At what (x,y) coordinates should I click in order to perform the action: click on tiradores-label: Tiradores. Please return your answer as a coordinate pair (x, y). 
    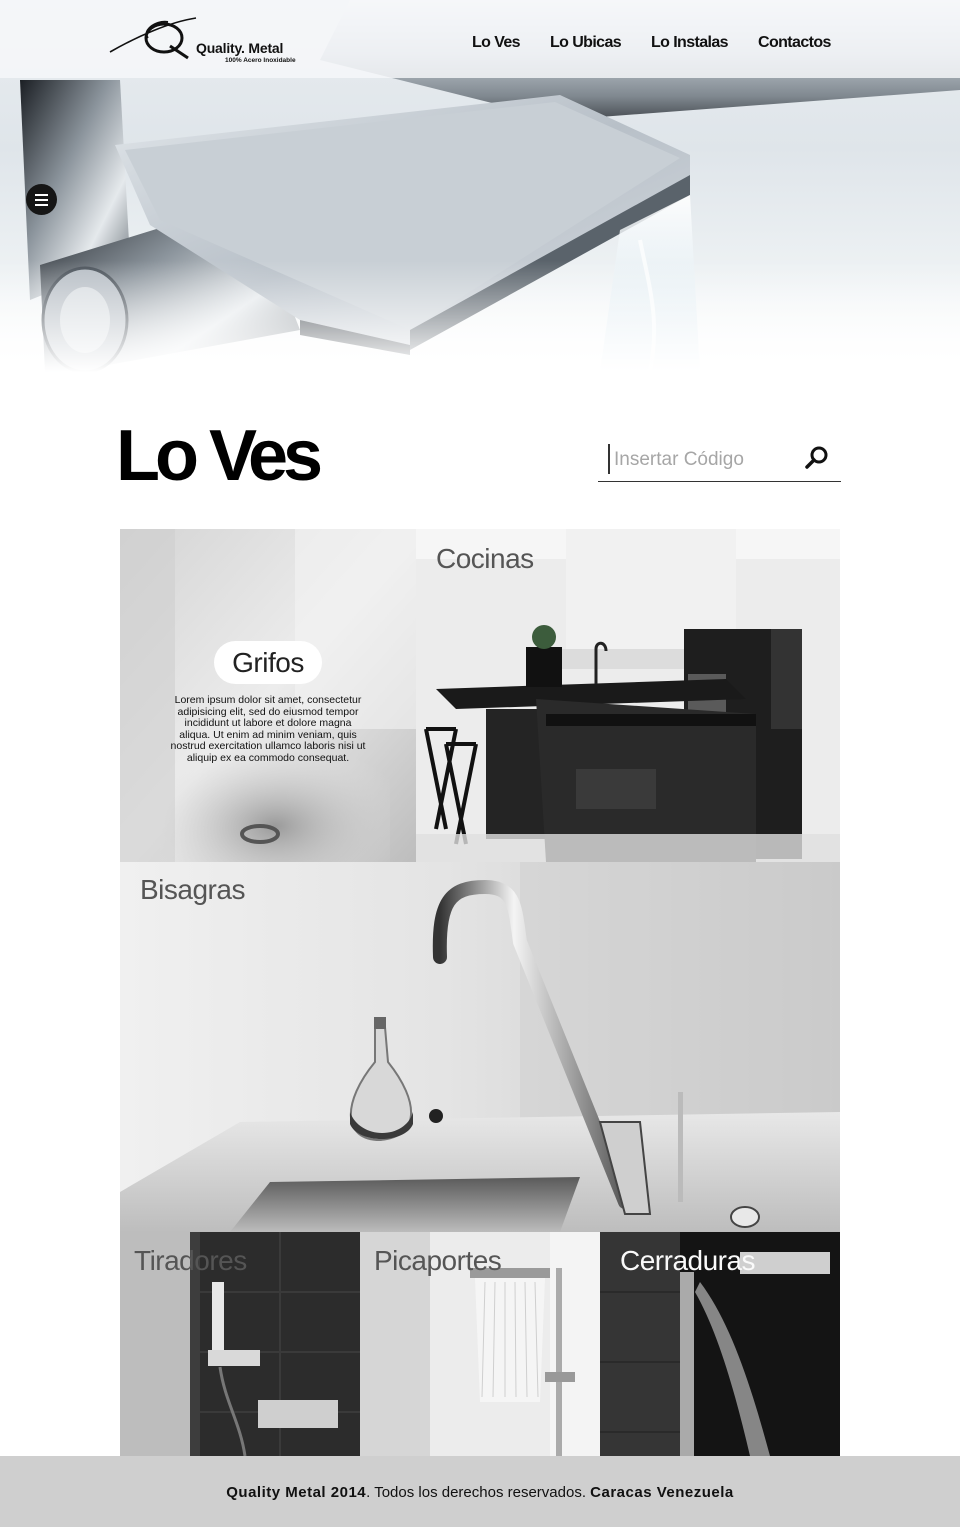
    Looking at the image, I should click on (190, 1260).